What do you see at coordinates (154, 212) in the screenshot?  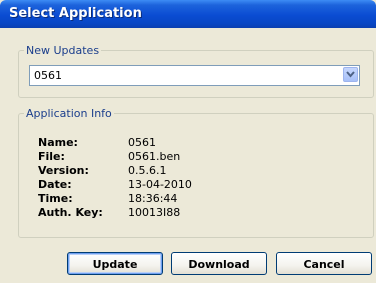 I see `info-value: 10013I88` at bounding box center [154, 212].